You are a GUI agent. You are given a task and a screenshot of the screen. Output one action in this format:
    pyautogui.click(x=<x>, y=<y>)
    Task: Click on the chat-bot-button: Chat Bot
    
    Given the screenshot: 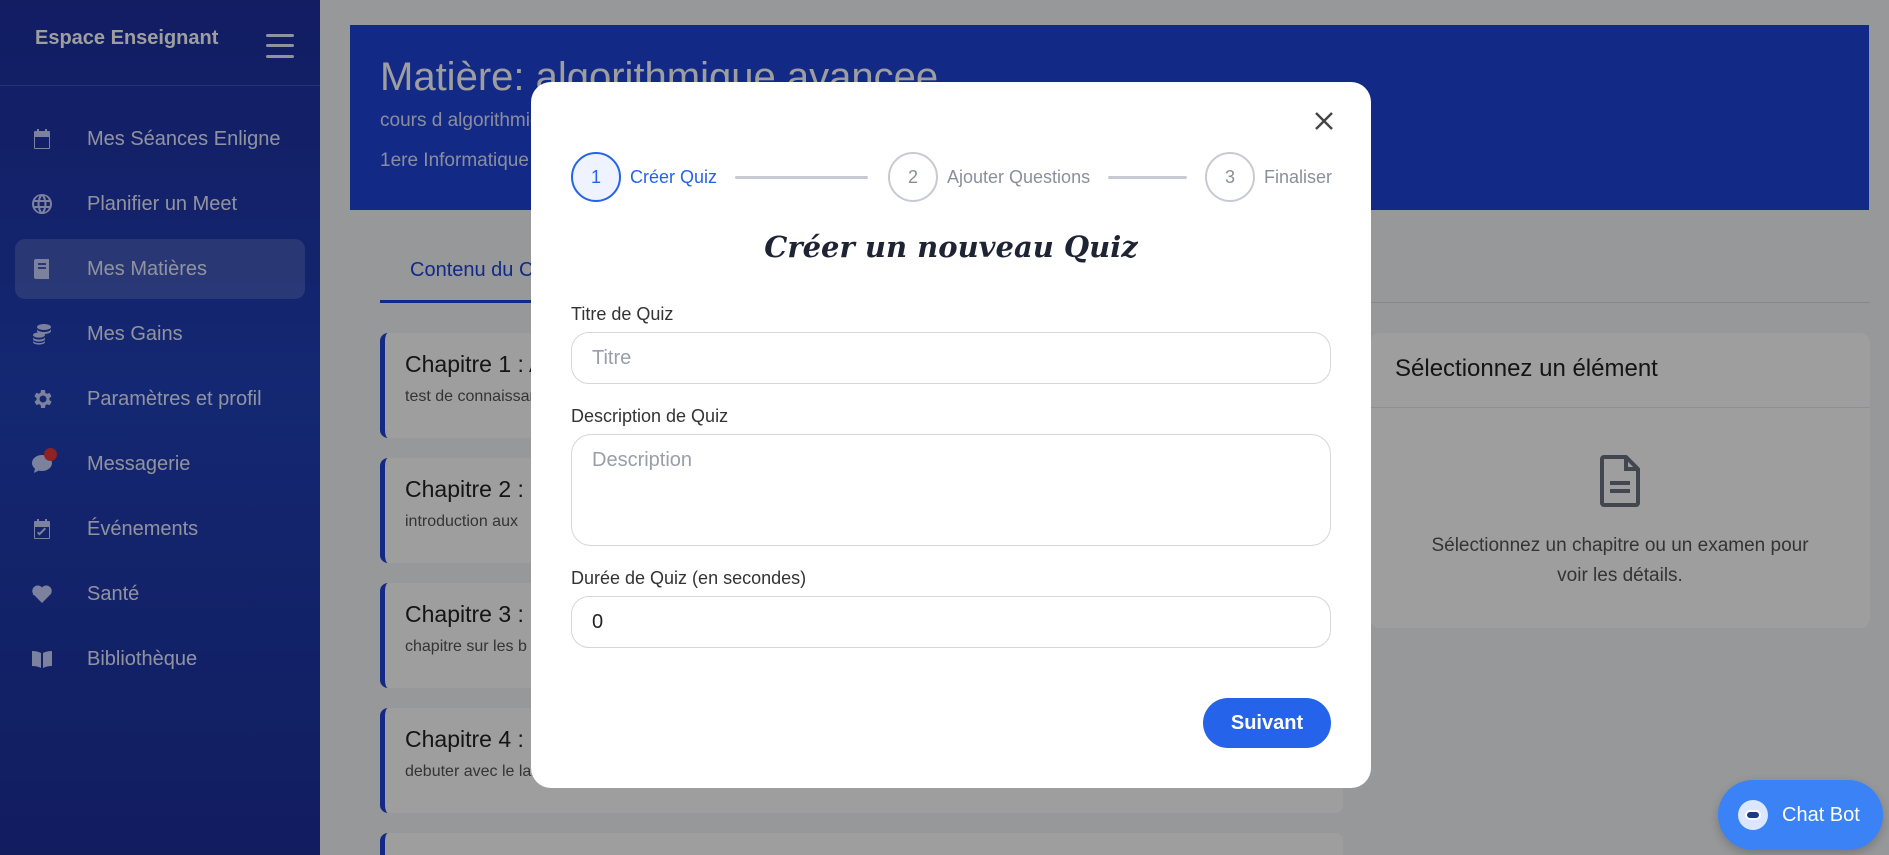 What is the action you would take?
    pyautogui.click(x=1800, y=815)
    